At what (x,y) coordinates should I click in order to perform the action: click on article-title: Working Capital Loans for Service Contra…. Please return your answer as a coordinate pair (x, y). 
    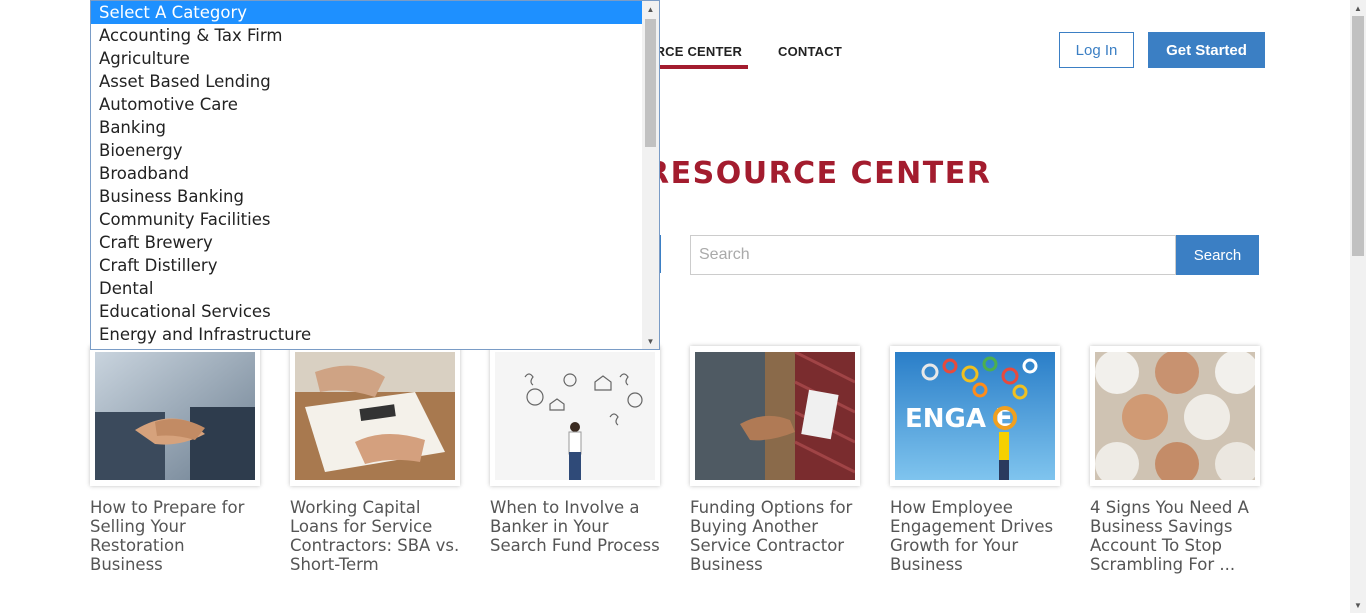
    Looking at the image, I should click on (375, 536).